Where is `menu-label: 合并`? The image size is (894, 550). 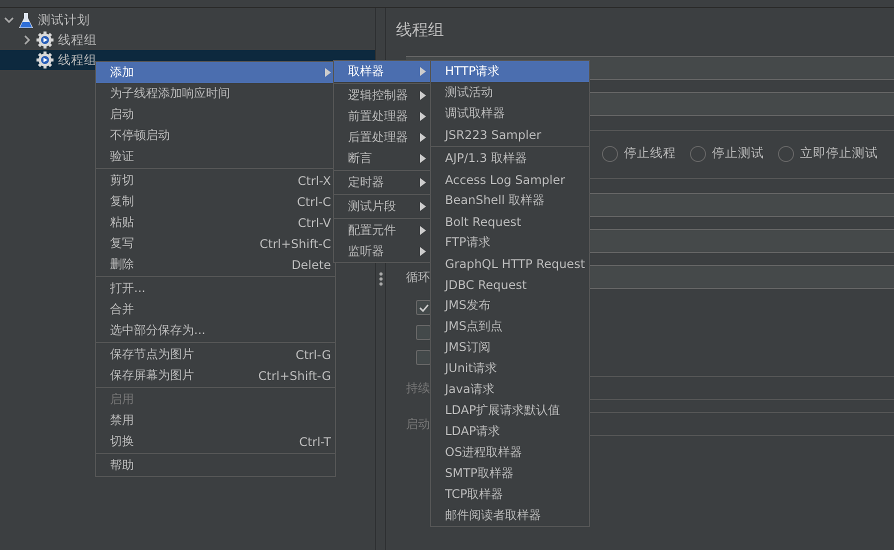
menu-label: 合并 is located at coordinates (122, 309).